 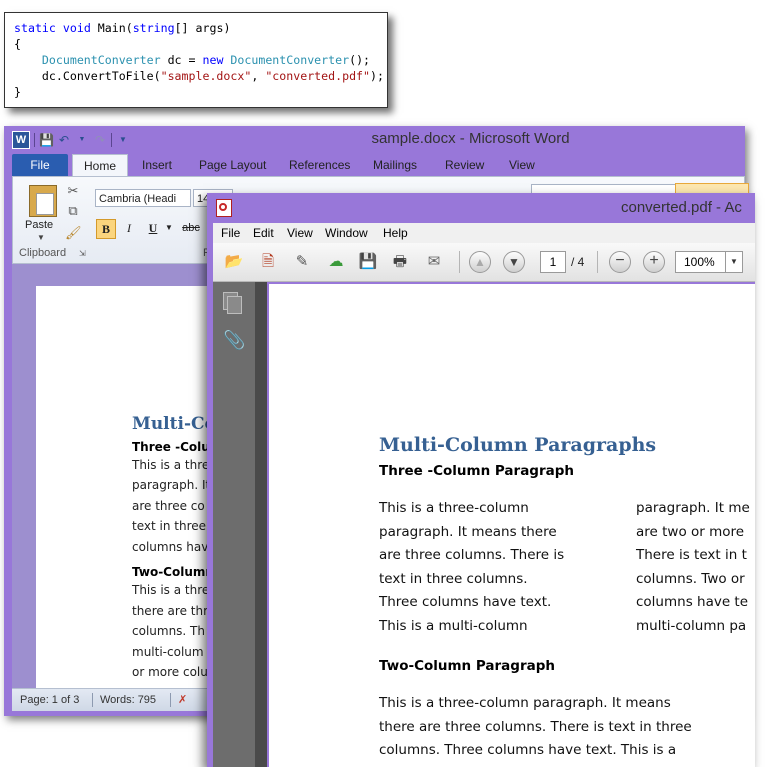 What do you see at coordinates (17, 44) in the screenshot?
I see `code-text: {` at bounding box center [17, 44].